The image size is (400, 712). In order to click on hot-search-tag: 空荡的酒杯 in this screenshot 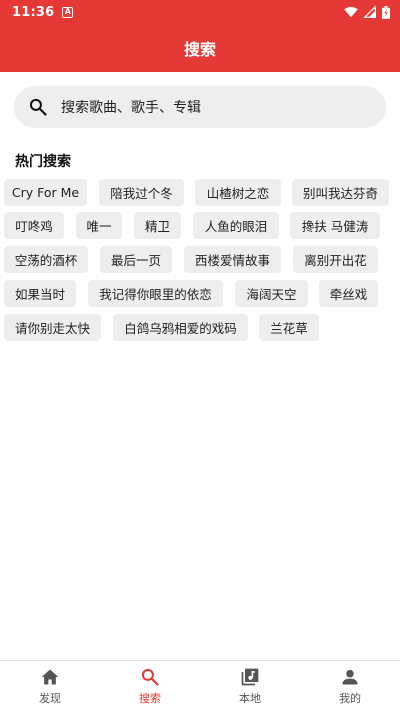, I will do `click(46, 259)`.